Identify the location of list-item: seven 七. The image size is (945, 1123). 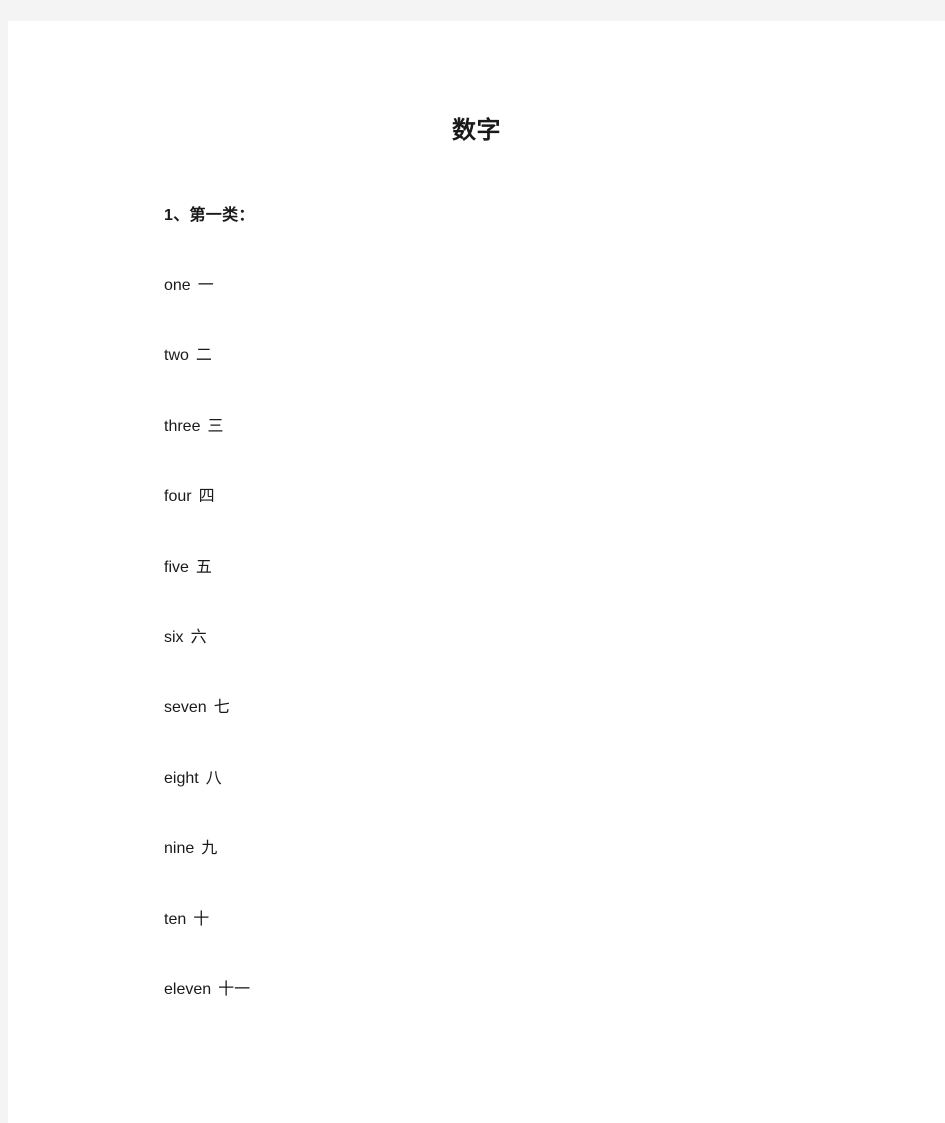
(464, 730).